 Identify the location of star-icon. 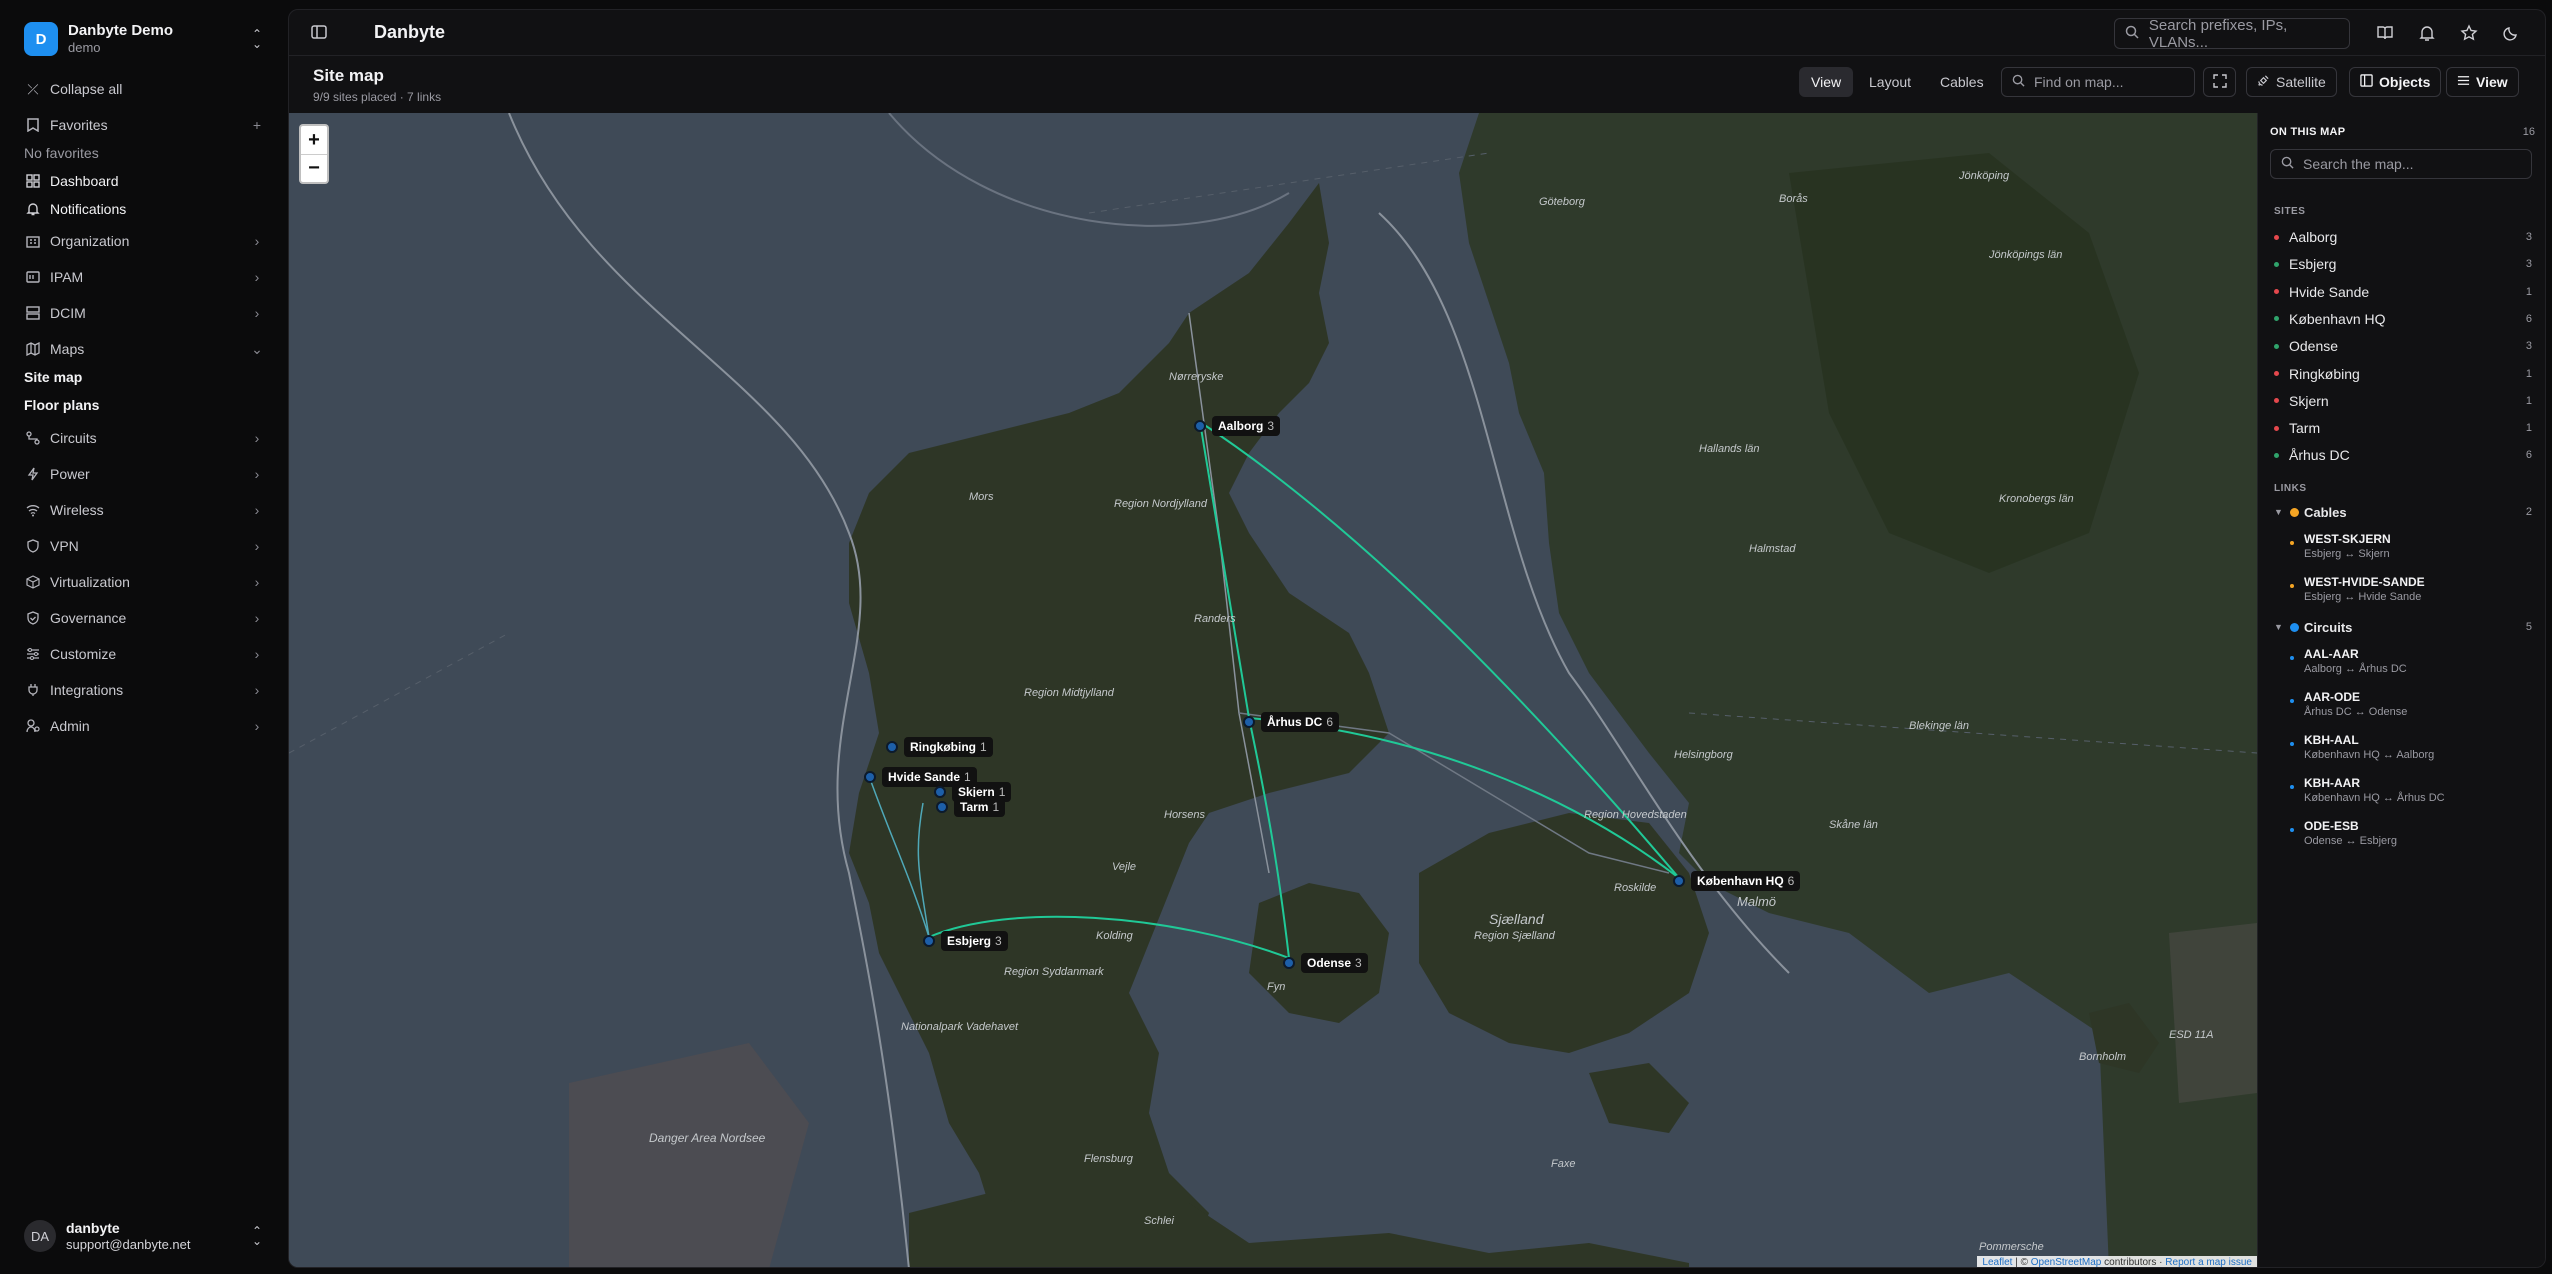
(2469, 33).